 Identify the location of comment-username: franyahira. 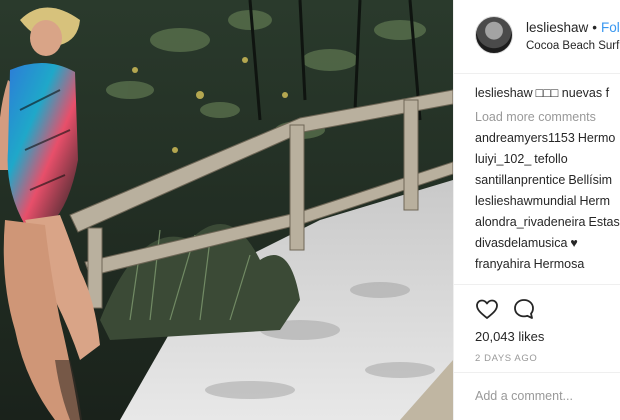
(503, 264).